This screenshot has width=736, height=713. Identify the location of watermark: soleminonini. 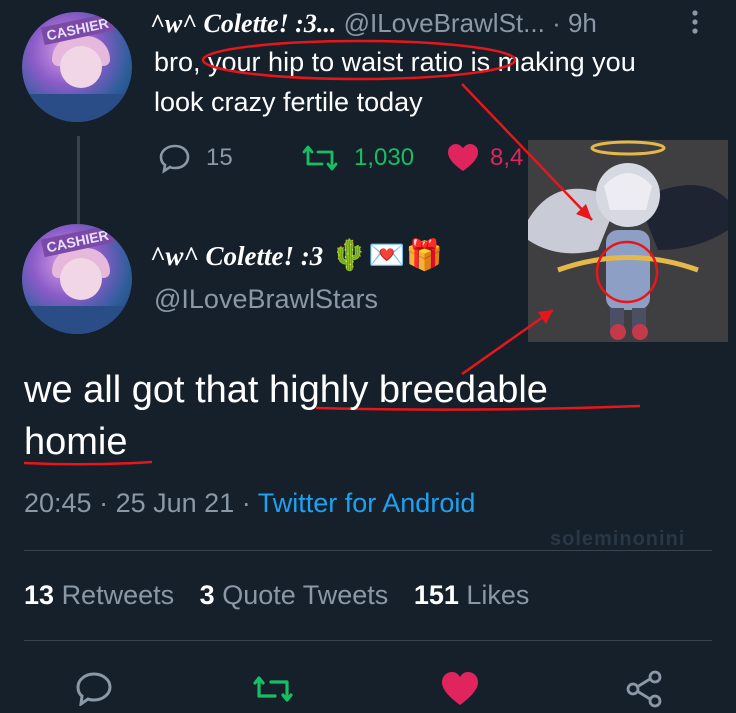
(618, 539).